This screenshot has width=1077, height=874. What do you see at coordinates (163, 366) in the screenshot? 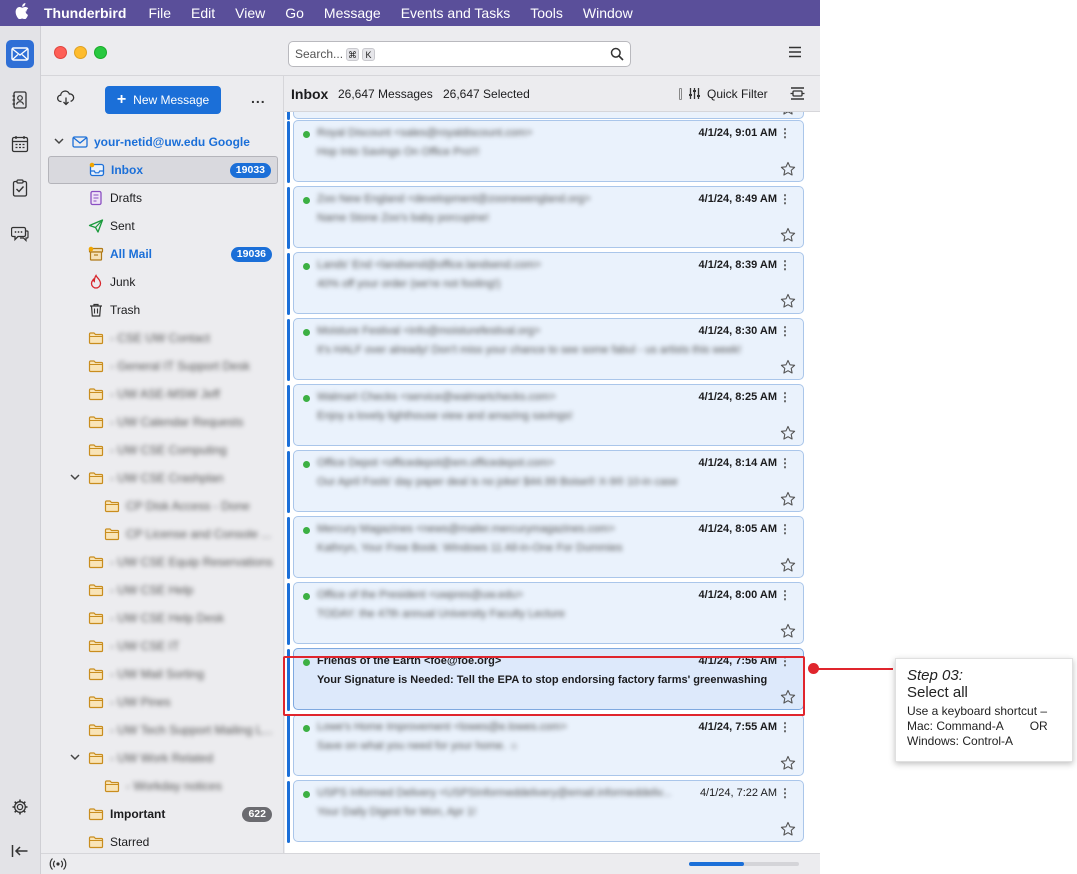
I see `folder-item: - General IT Support Desk` at bounding box center [163, 366].